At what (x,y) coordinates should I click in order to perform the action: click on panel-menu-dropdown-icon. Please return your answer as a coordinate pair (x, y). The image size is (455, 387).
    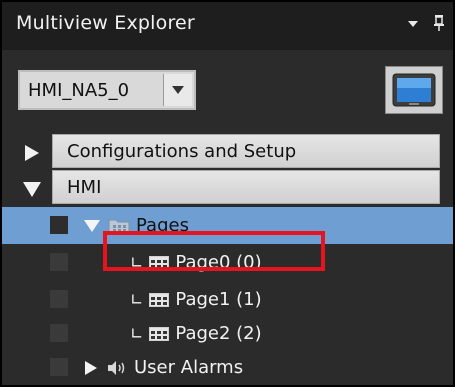
    Looking at the image, I should click on (413, 23).